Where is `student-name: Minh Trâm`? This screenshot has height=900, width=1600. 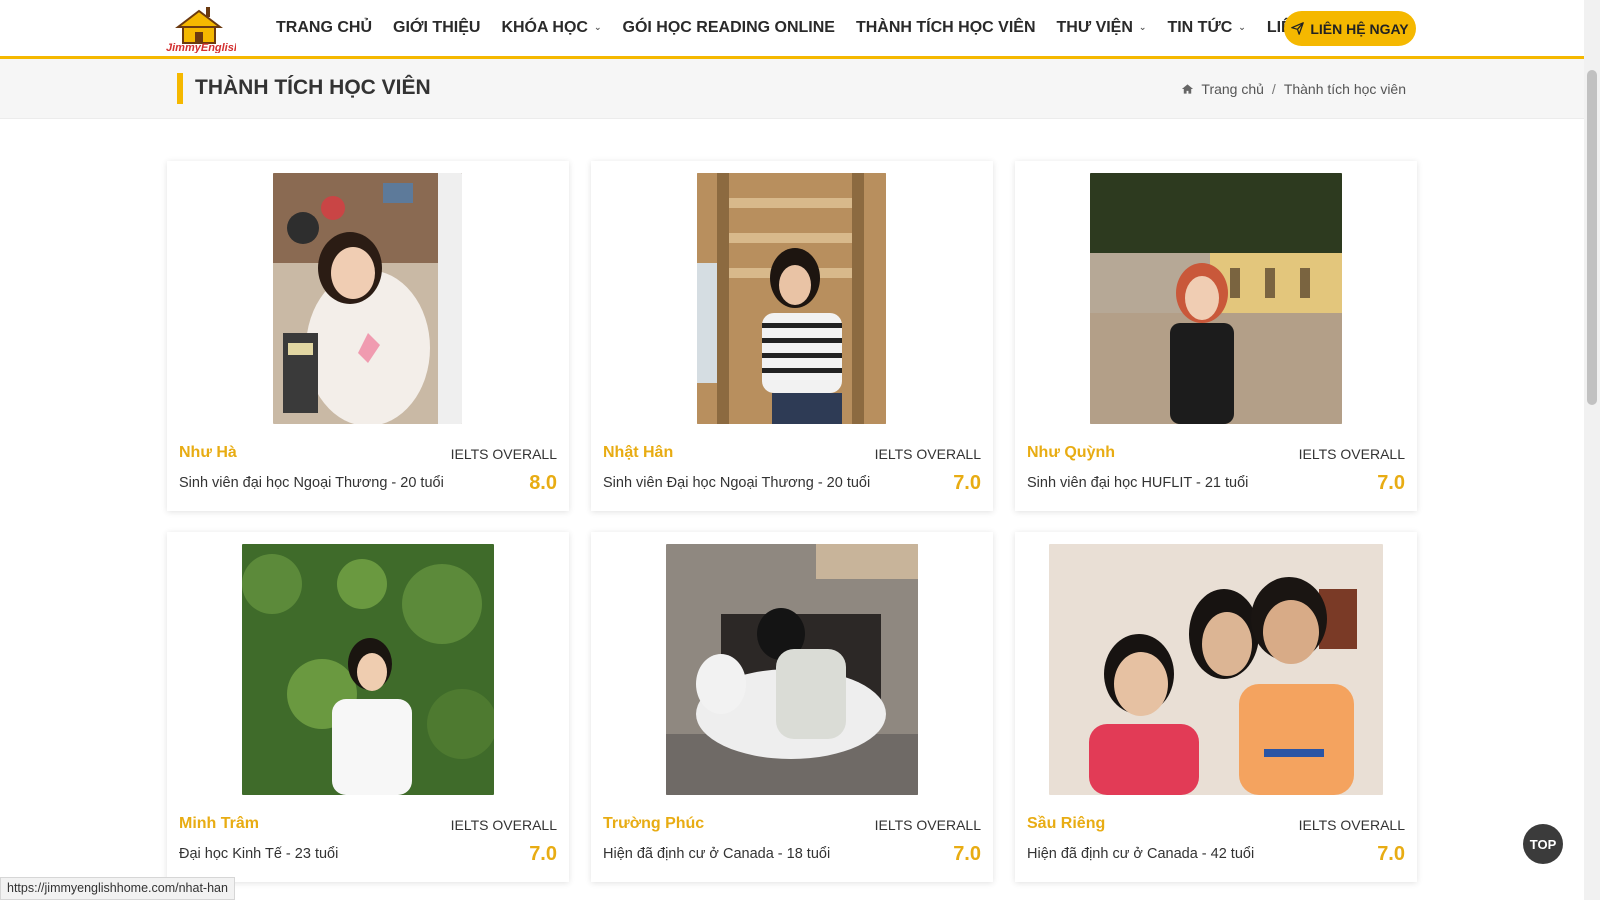 student-name: Minh Trâm is located at coordinates (219, 824).